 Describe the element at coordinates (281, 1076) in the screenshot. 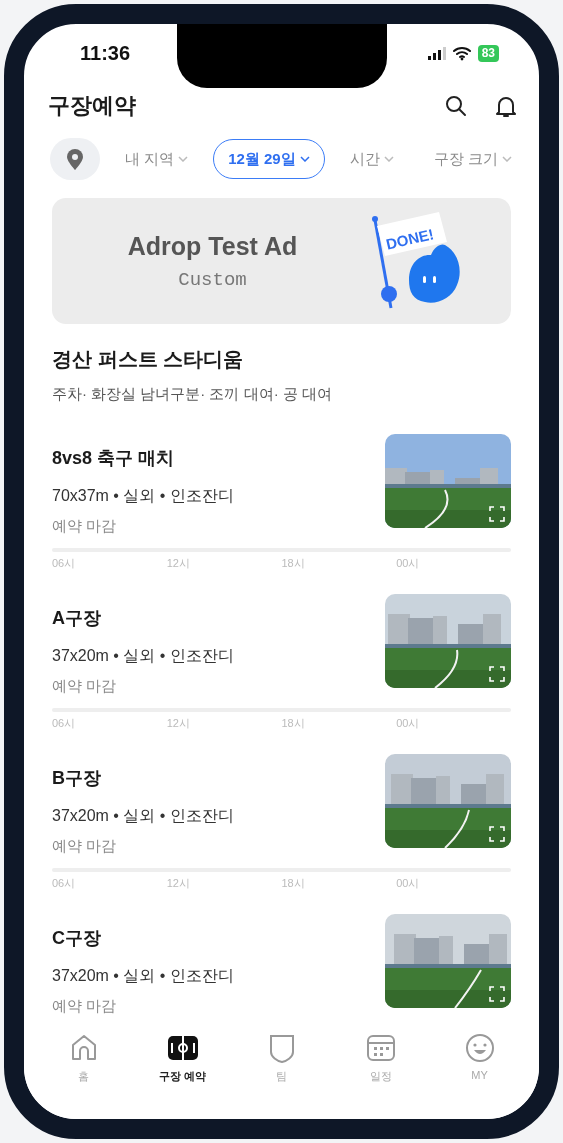

I see `nav-tab: 팀` at that location.